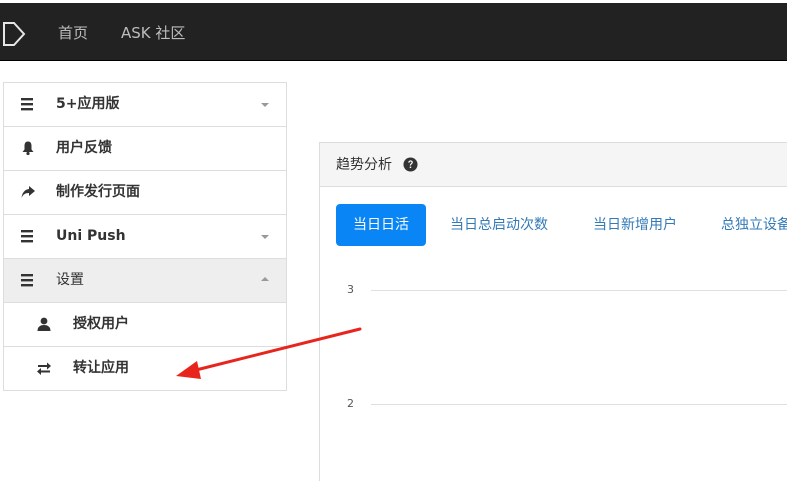  I want to click on sidebar-item-release-page: 制作发行页面, so click(145, 193).